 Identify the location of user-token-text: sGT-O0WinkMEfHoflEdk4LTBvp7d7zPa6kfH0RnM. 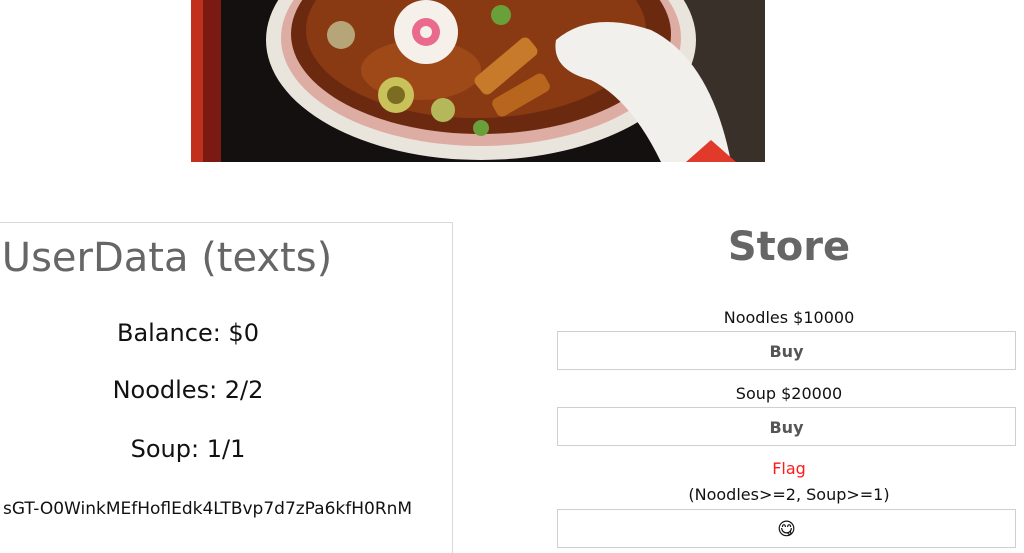
(208, 509).